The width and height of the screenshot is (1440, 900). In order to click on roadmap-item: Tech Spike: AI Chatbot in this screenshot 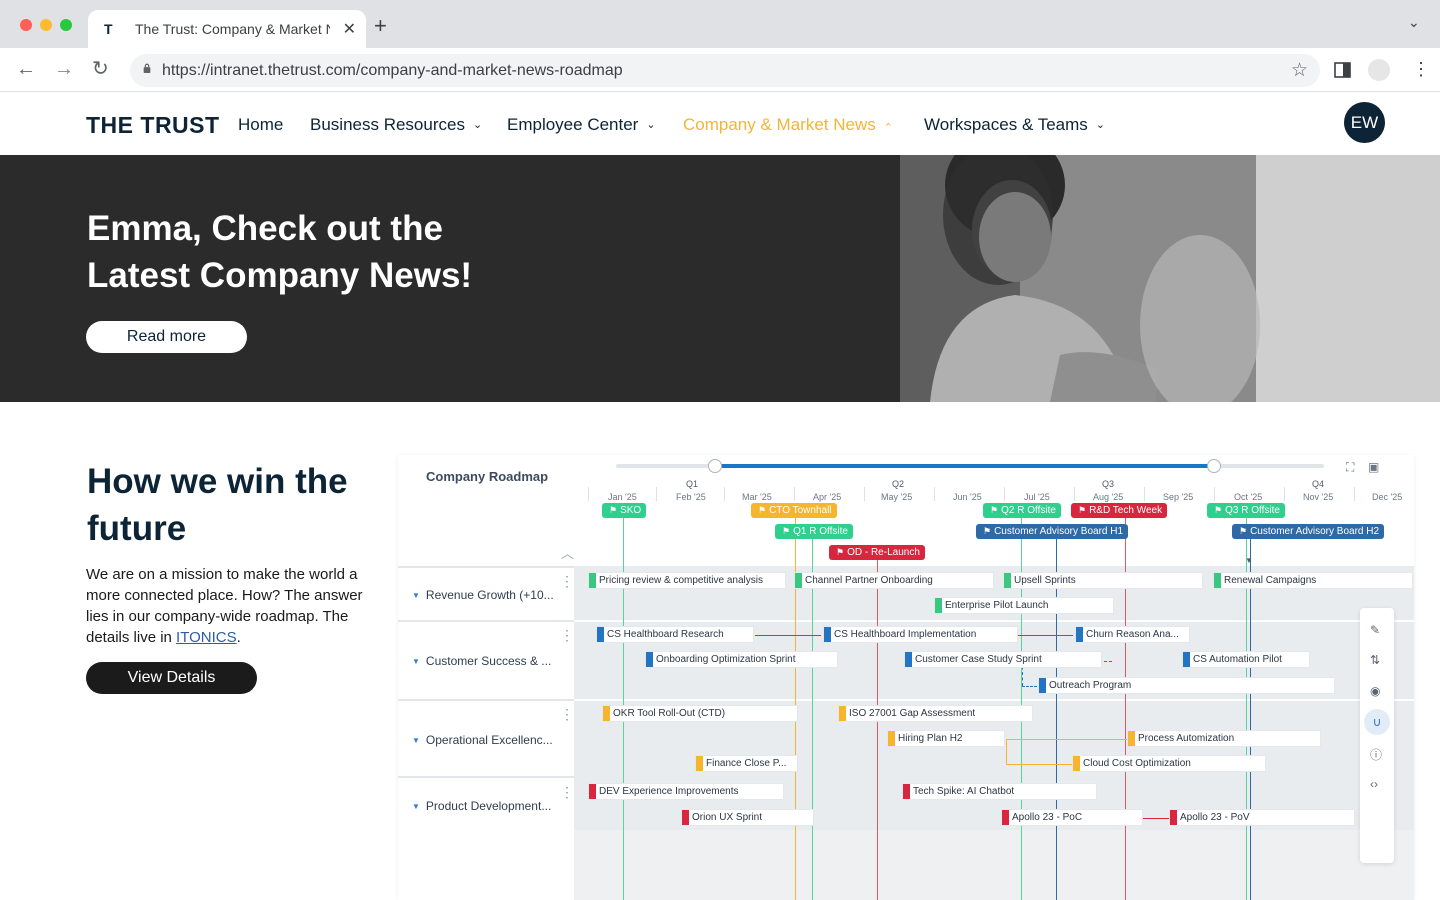, I will do `click(999, 791)`.